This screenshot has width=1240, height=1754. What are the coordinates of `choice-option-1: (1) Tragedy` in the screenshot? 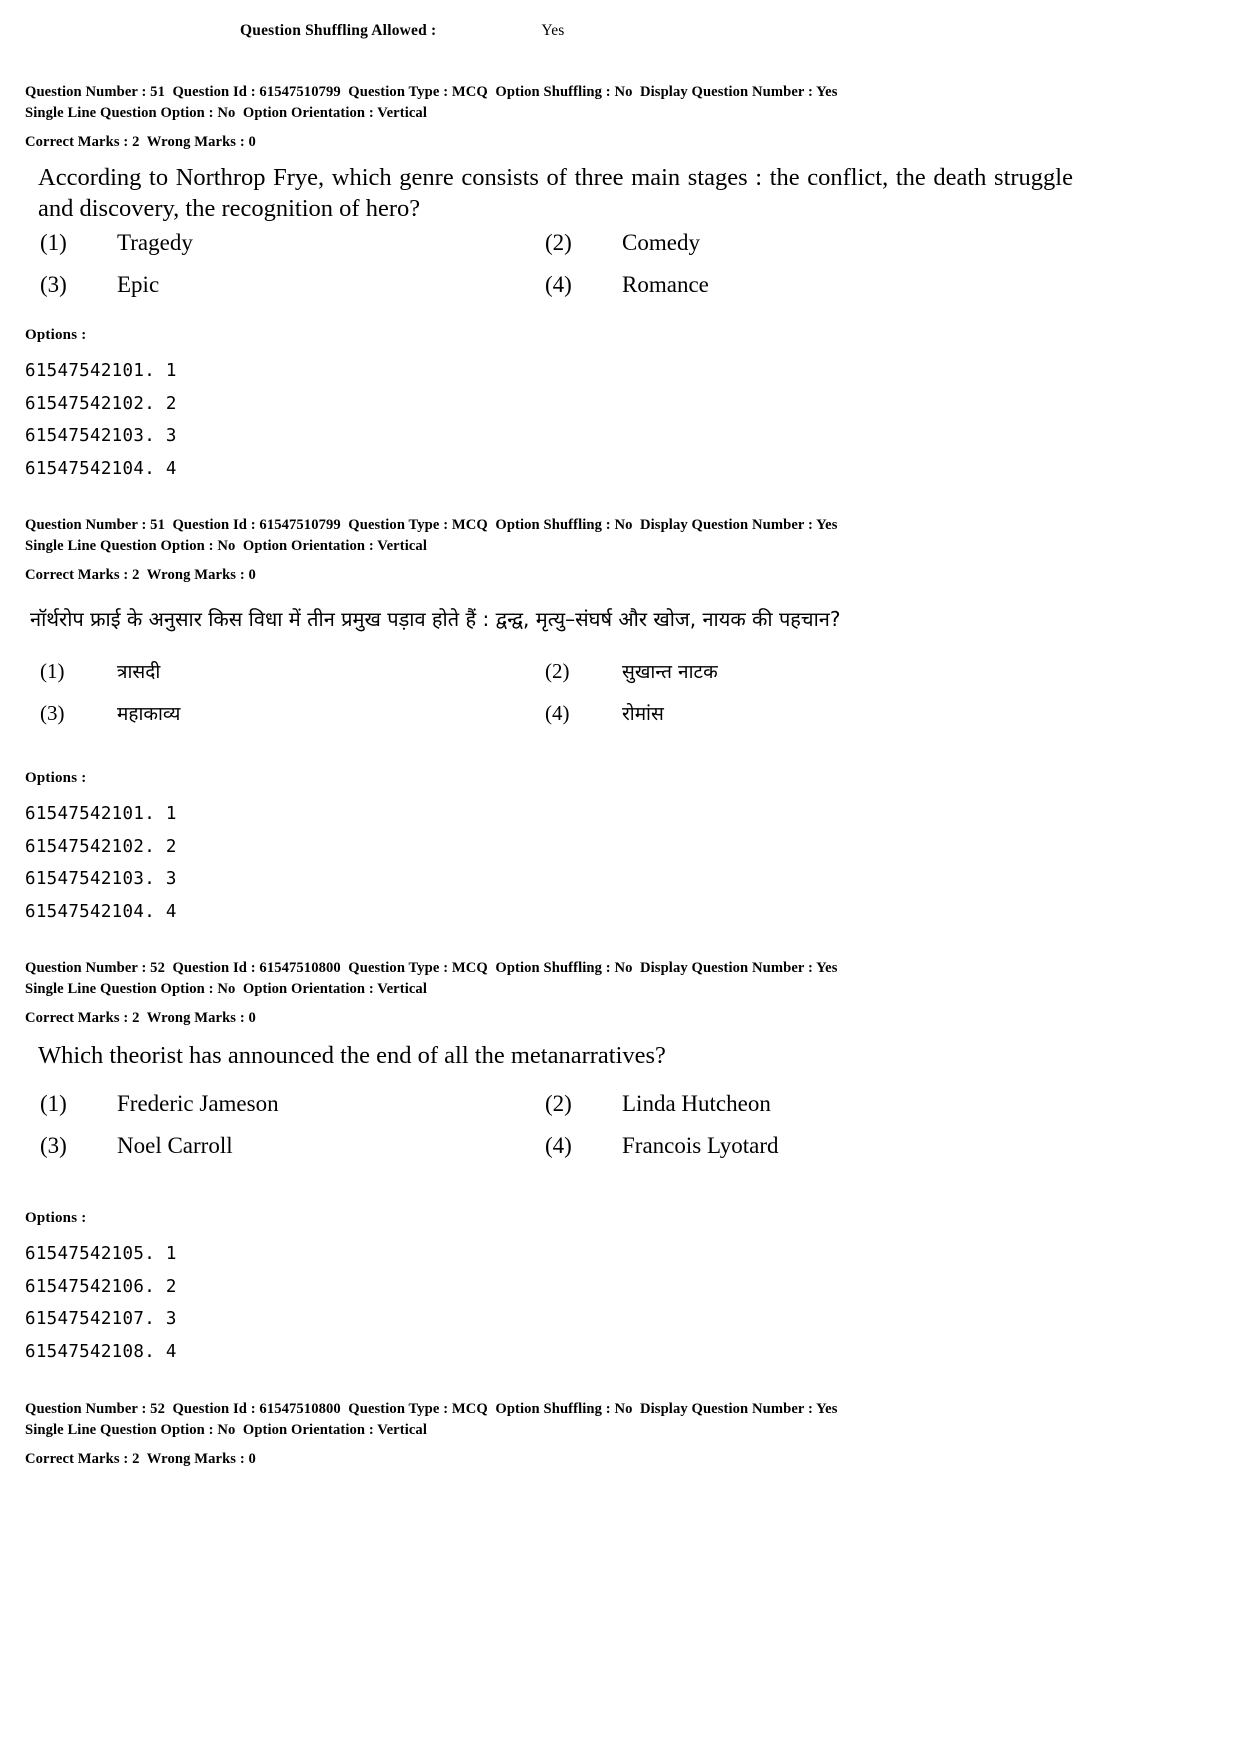 It's located at (292, 243).